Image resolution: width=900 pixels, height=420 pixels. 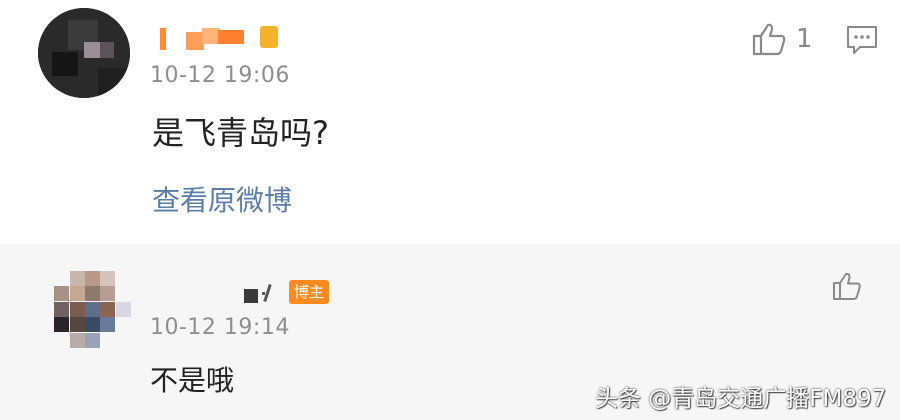 I want to click on comment-text: 是飞青岛吗?, so click(x=240, y=133).